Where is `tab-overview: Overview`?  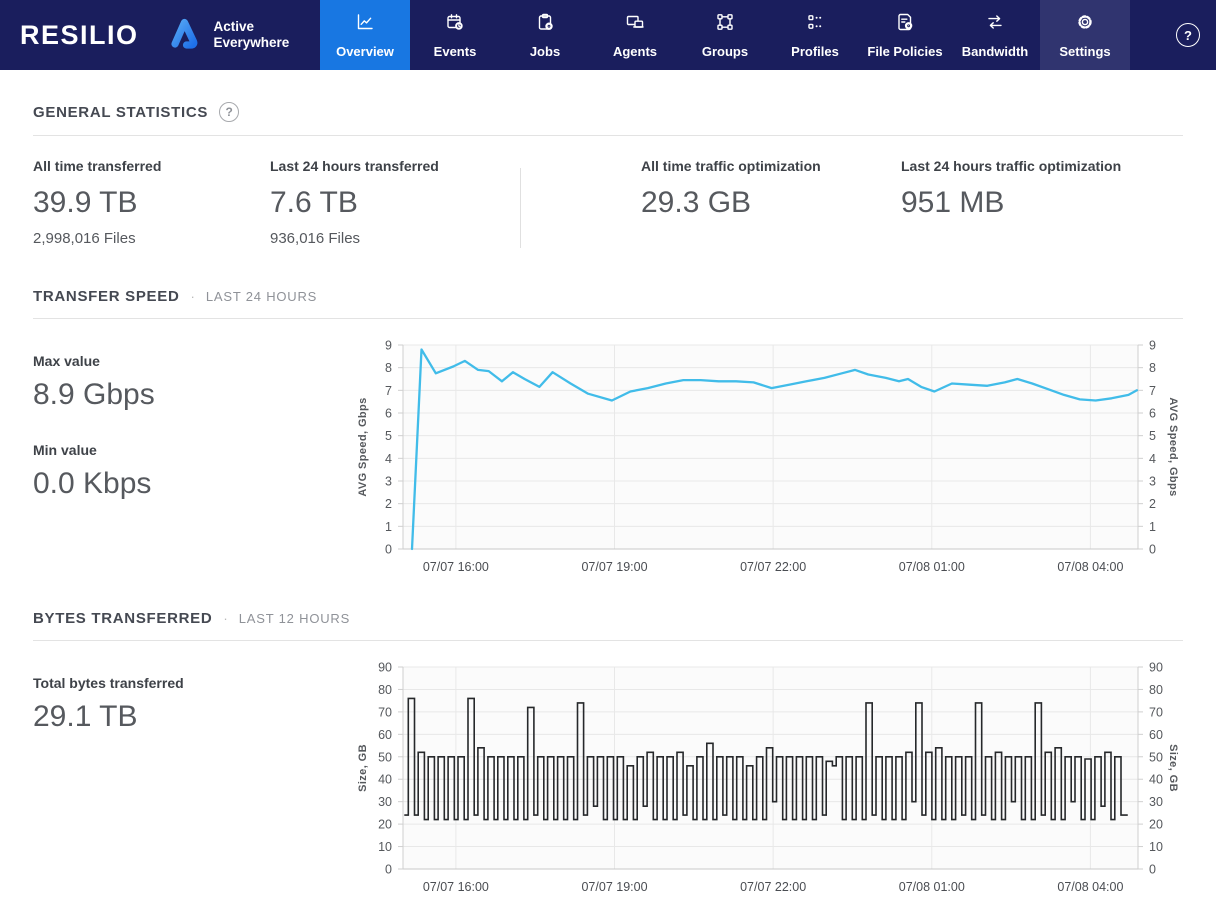
tab-overview: Overview is located at coordinates (365, 35).